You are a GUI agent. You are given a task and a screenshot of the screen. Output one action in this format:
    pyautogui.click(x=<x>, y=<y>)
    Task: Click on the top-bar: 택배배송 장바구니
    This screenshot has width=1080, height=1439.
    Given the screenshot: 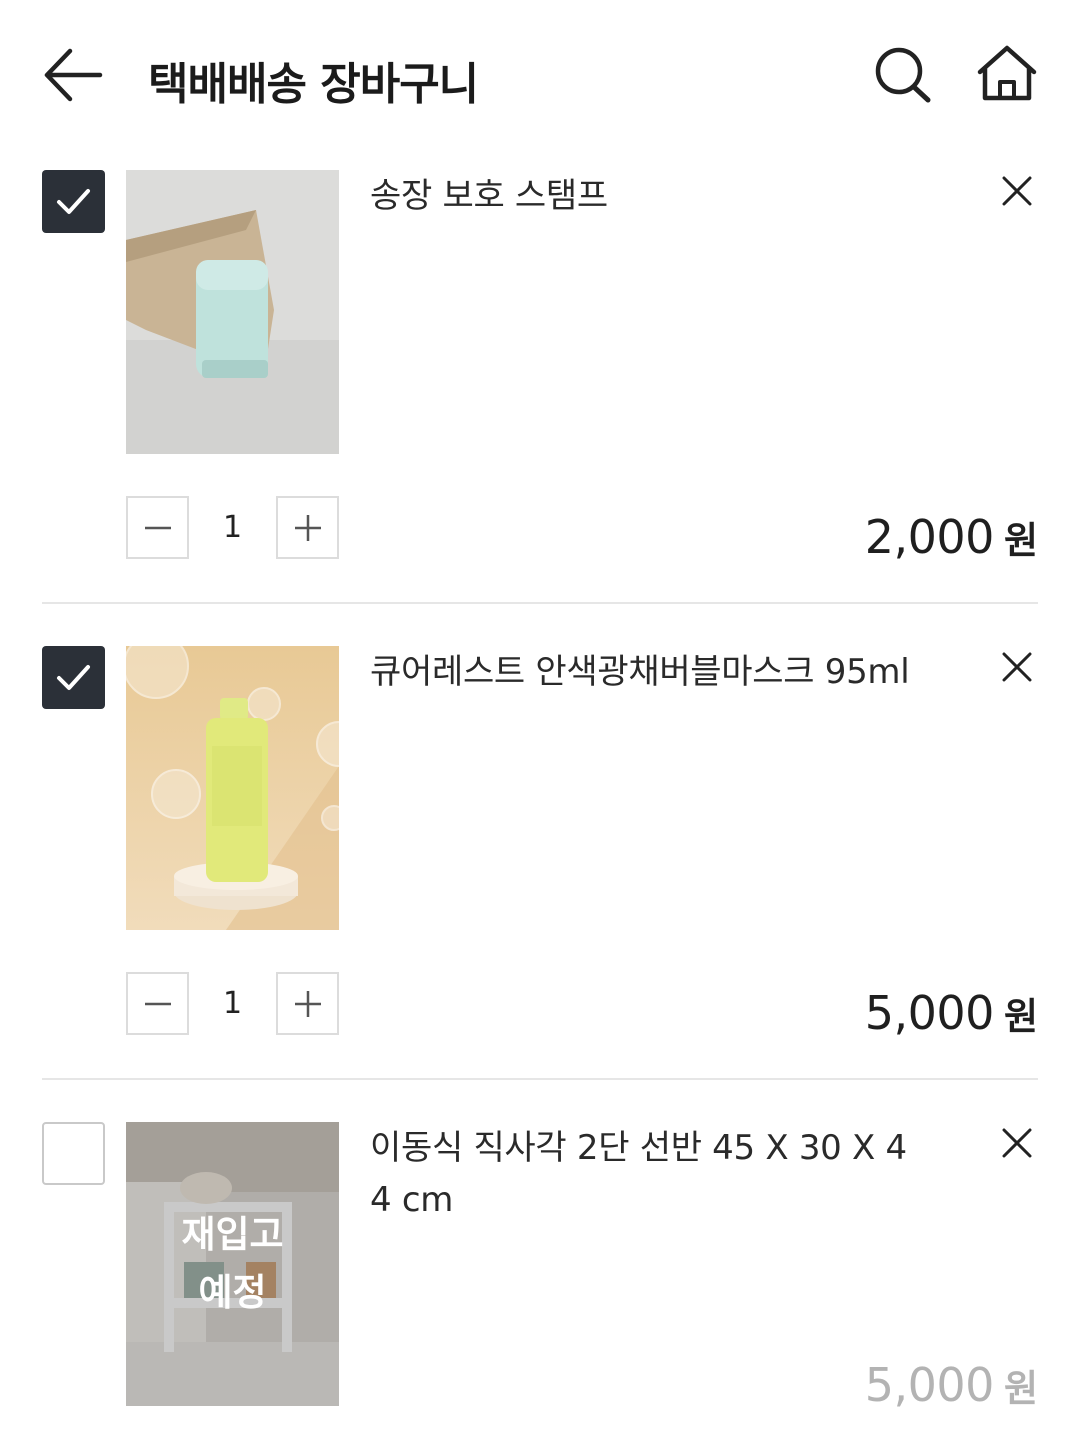 What is the action you would take?
    pyautogui.click(x=540, y=75)
    